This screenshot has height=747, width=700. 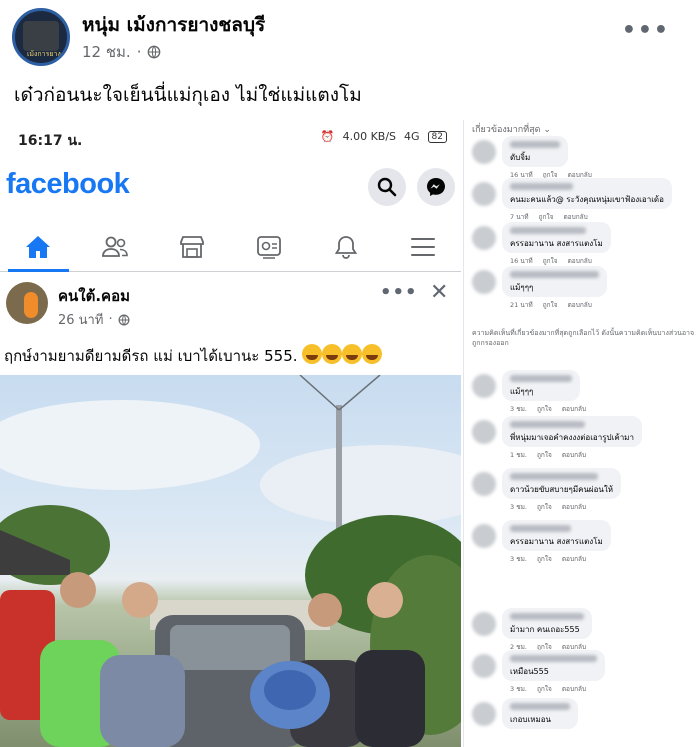 What do you see at coordinates (521, 305) in the screenshot?
I see `comment-time: 21 นาที` at bounding box center [521, 305].